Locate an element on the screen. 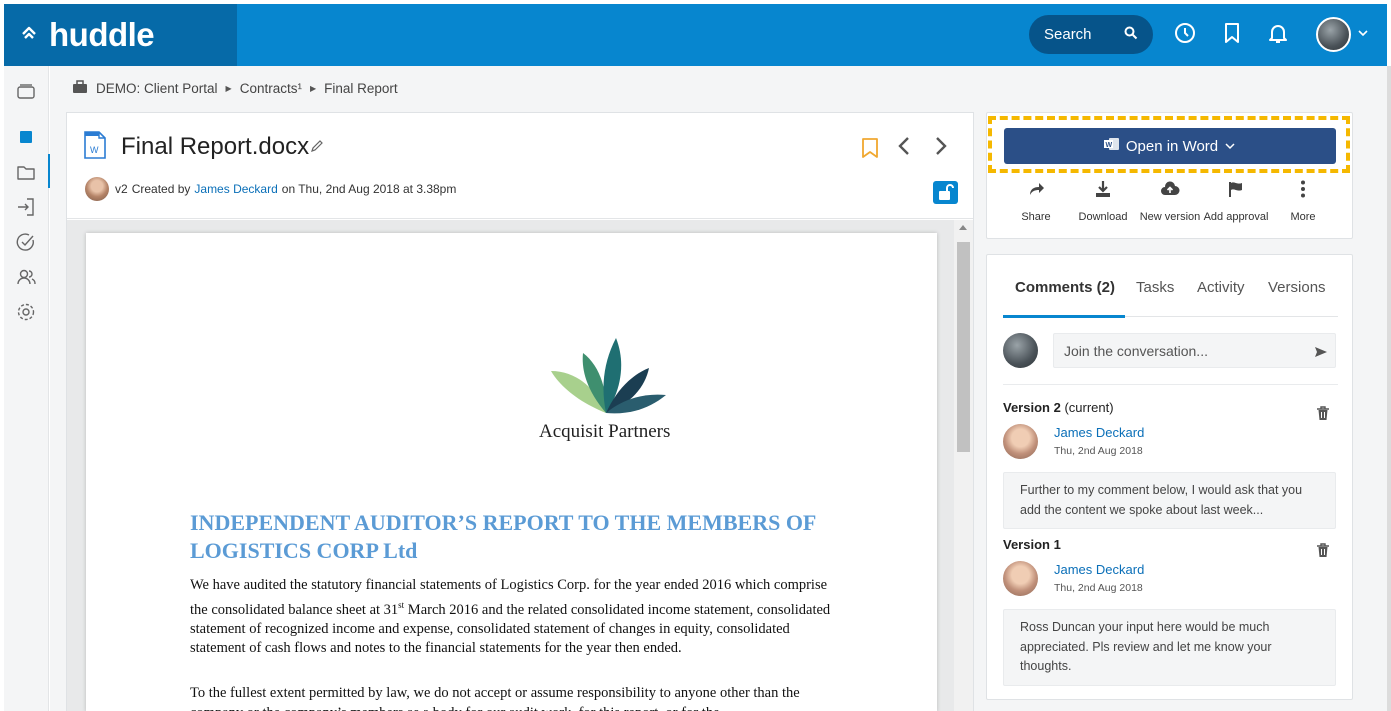  next-file-icon is located at coordinates (940, 148).